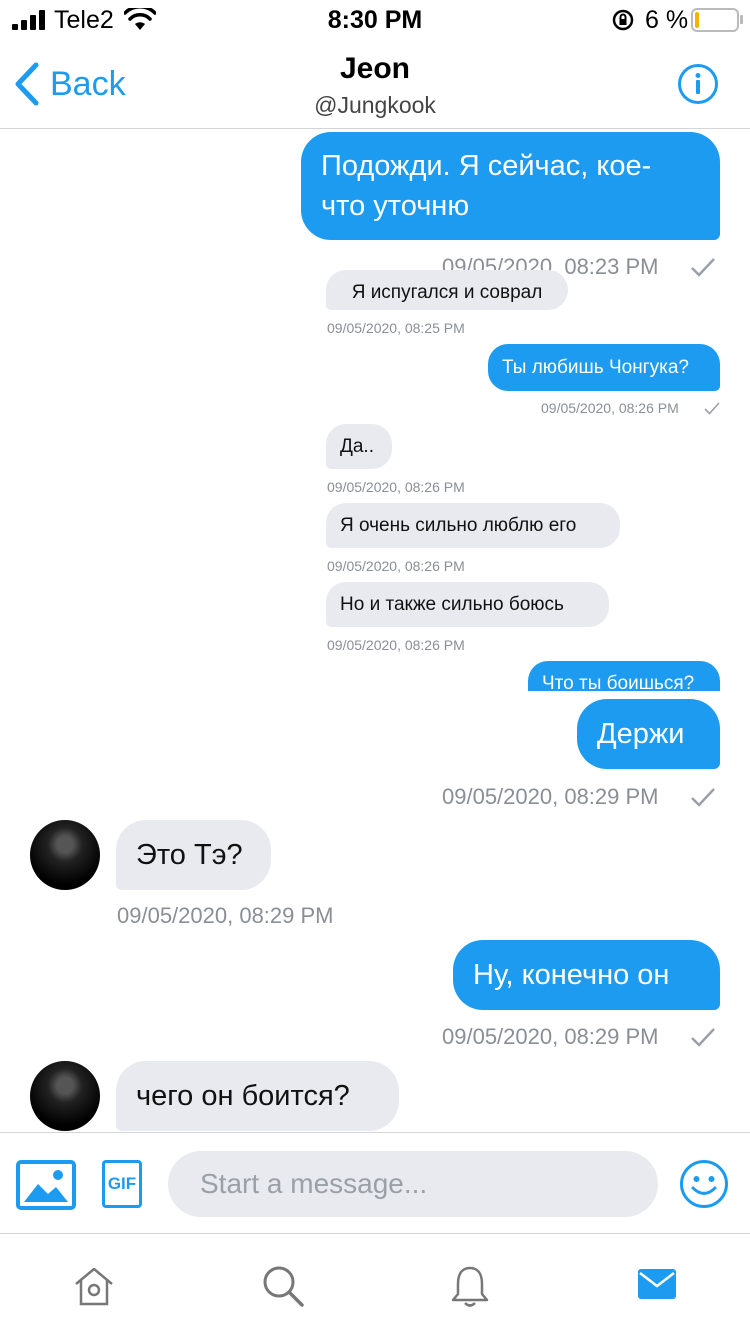 The height and width of the screenshot is (1334, 750). I want to click on message-bubble-outgoing: Держи, so click(648, 734).